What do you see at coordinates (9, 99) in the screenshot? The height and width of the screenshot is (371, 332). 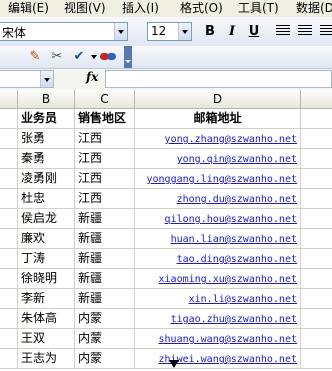 I see `select-all-corner` at bounding box center [9, 99].